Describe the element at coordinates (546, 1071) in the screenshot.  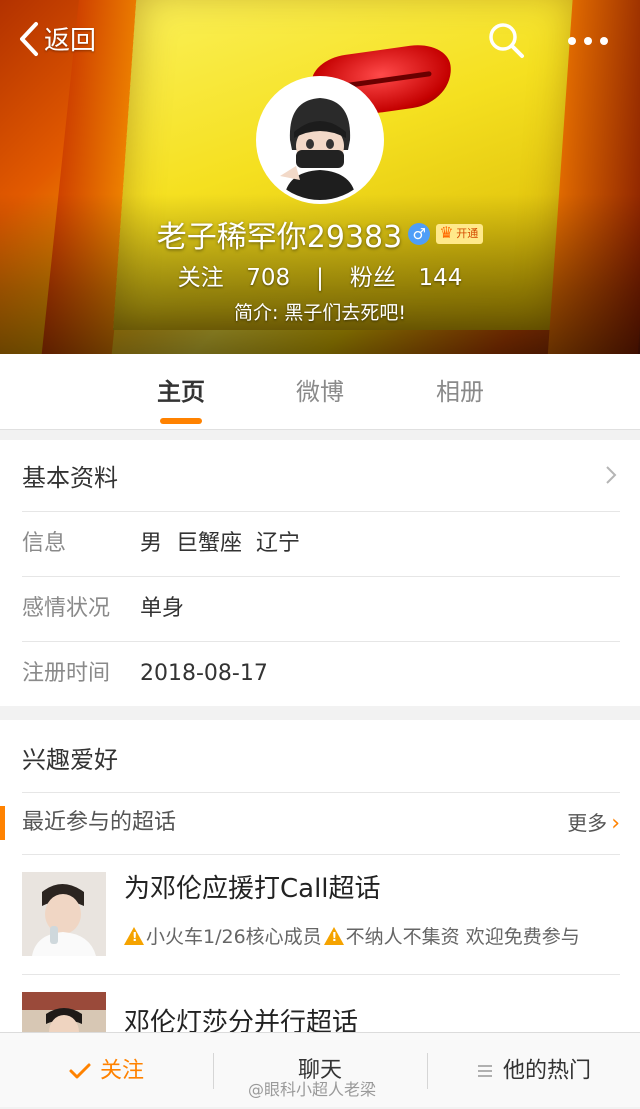
I see `hot-posts-label: 他的热门` at that location.